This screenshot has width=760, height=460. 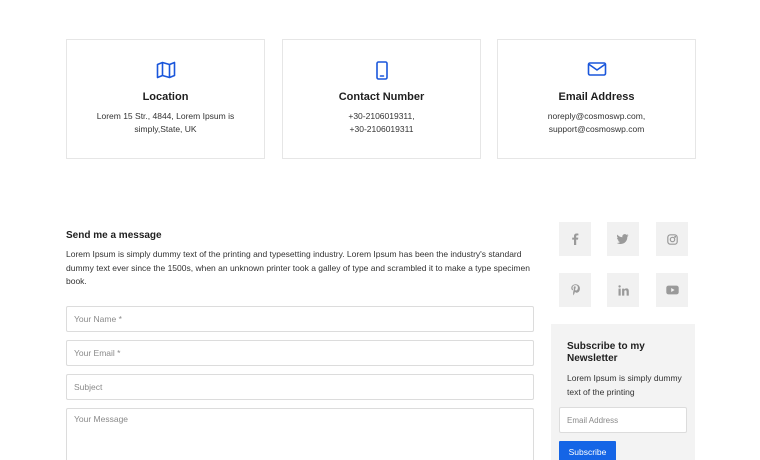 I want to click on card-title: Location, so click(x=165, y=97).